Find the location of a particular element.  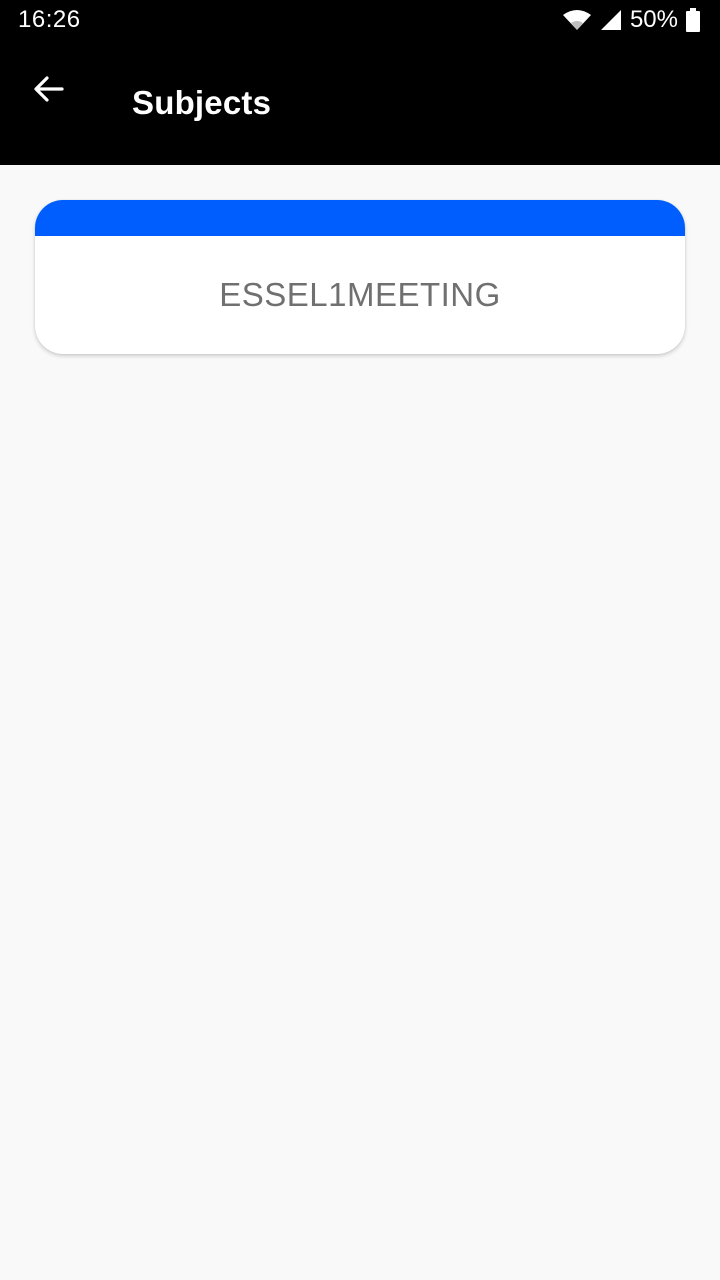

back-button is located at coordinates (49, 91).